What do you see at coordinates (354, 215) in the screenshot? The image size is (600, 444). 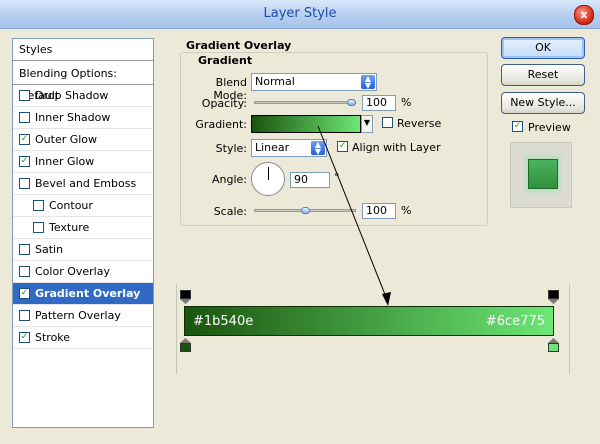 I see `annotation-arrow` at bounding box center [354, 215].